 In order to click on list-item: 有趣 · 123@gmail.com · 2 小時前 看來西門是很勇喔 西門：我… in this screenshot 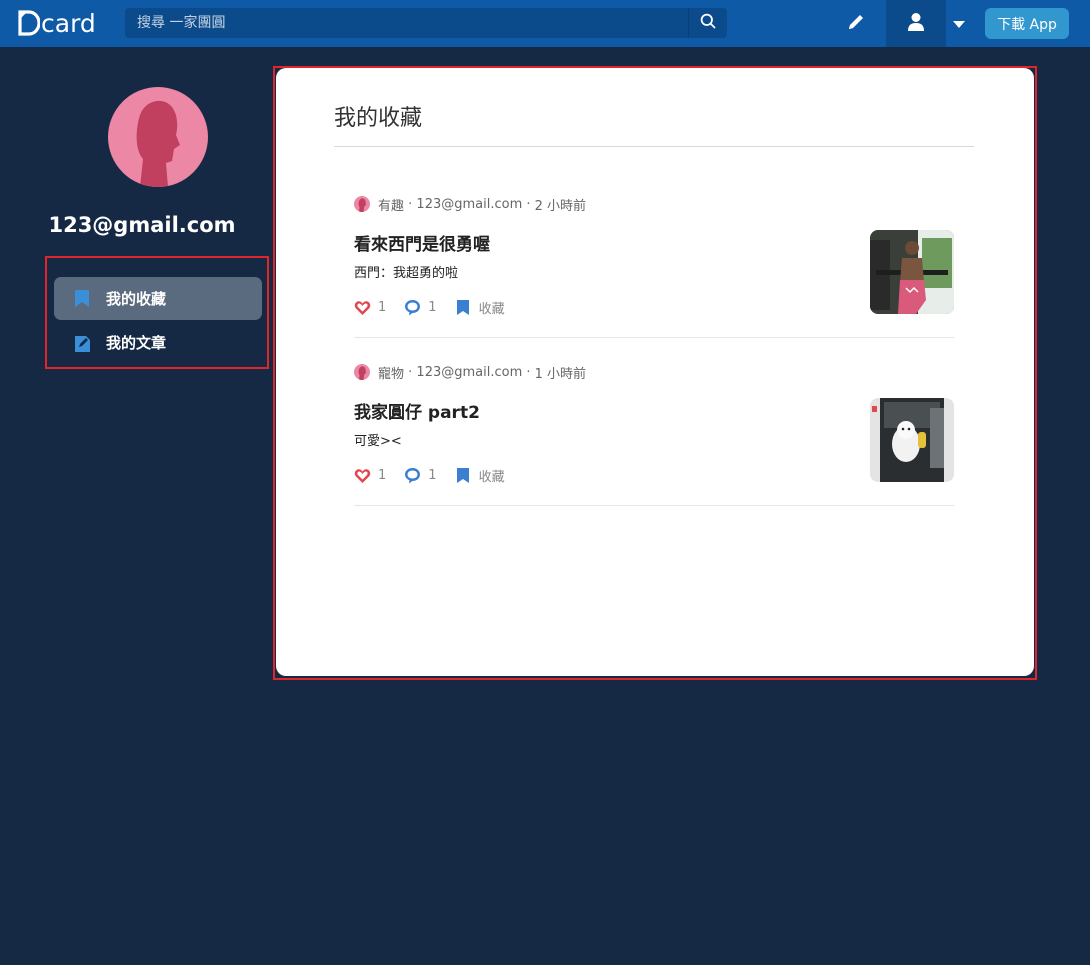, I will do `click(654, 254)`.